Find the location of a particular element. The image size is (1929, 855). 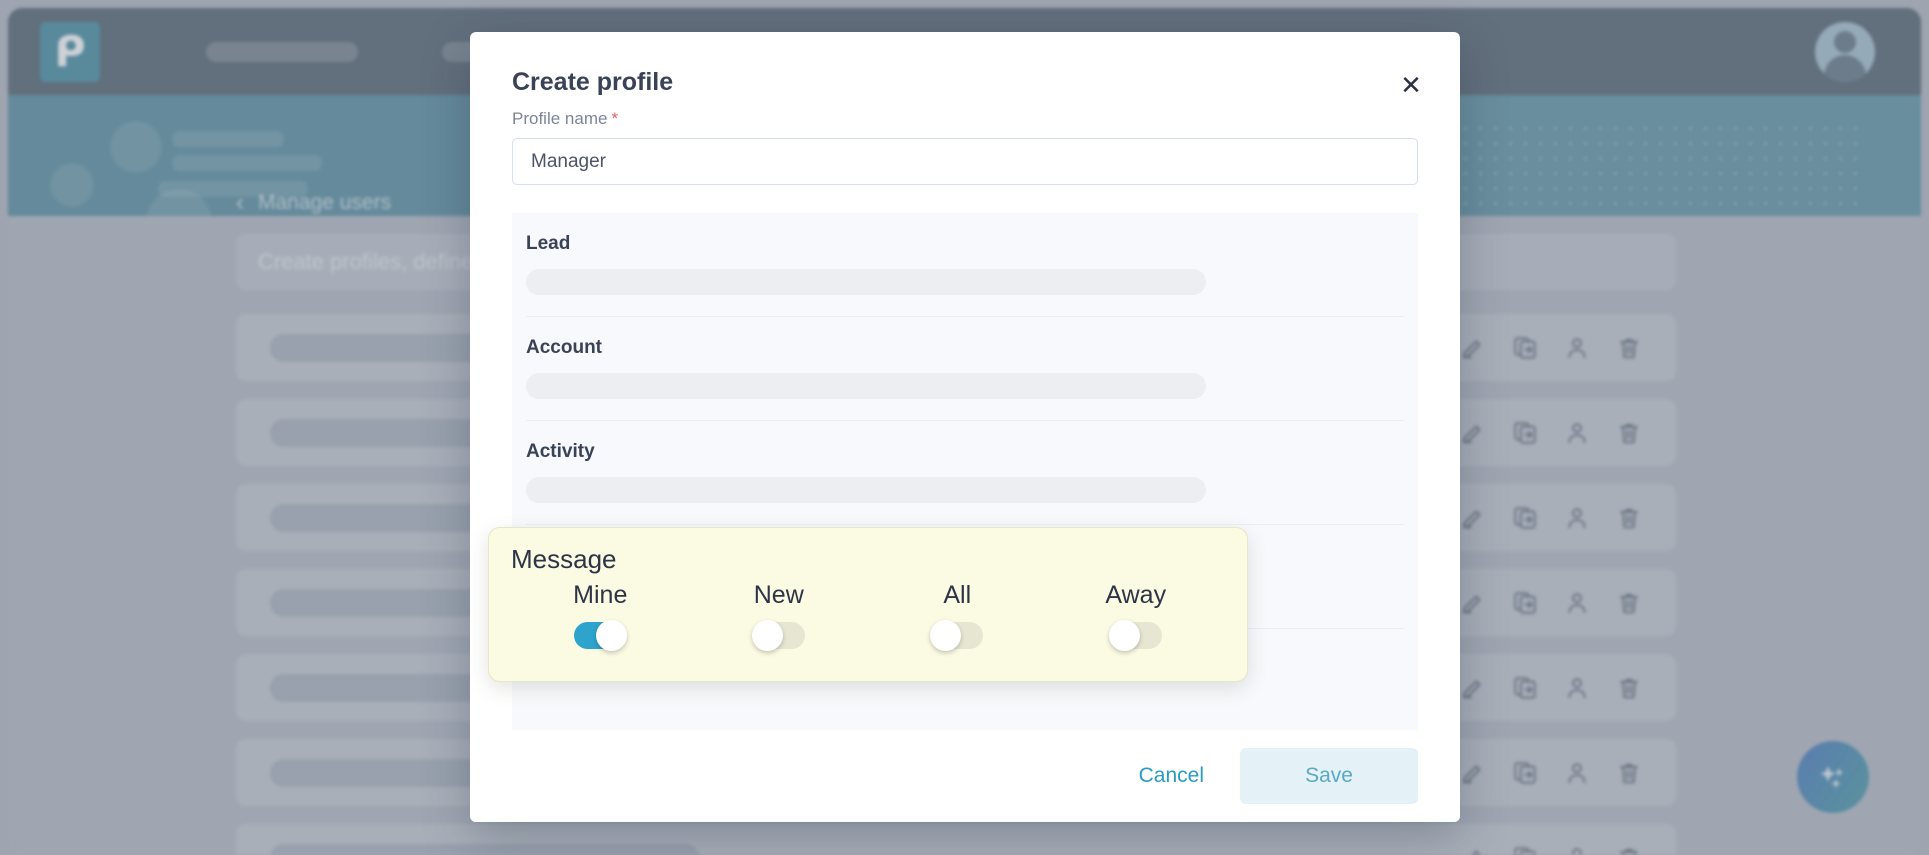

dialog-title: Create profile is located at coordinates (593, 82).